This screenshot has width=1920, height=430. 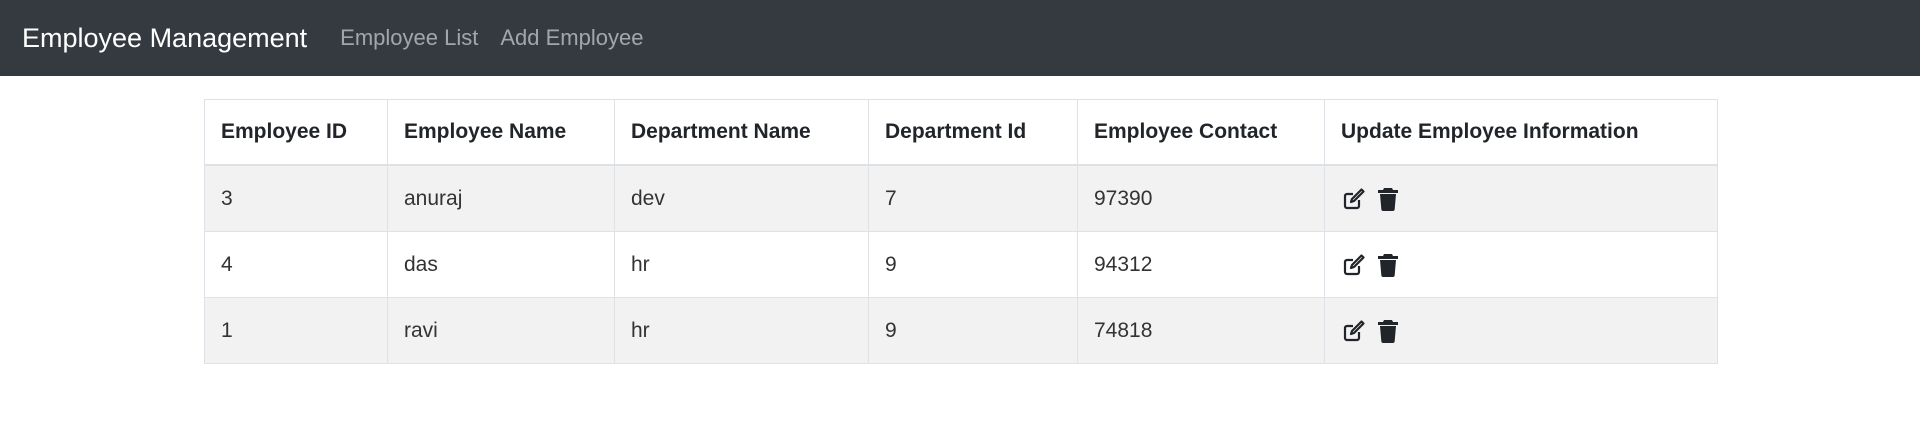 I want to click on table-row: 1 ravi hr 9 74818, so click(x=961, y=330).